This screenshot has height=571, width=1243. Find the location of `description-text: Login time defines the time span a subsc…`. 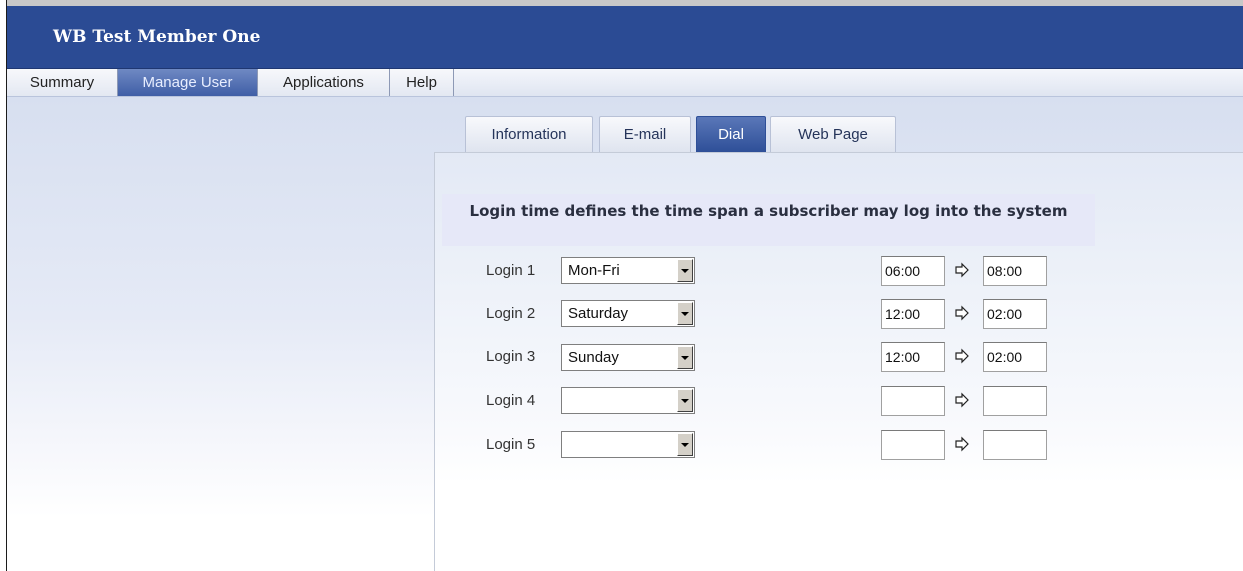

description-text: Login time defines the time span a subsc… is located at coordinates (768, 211).